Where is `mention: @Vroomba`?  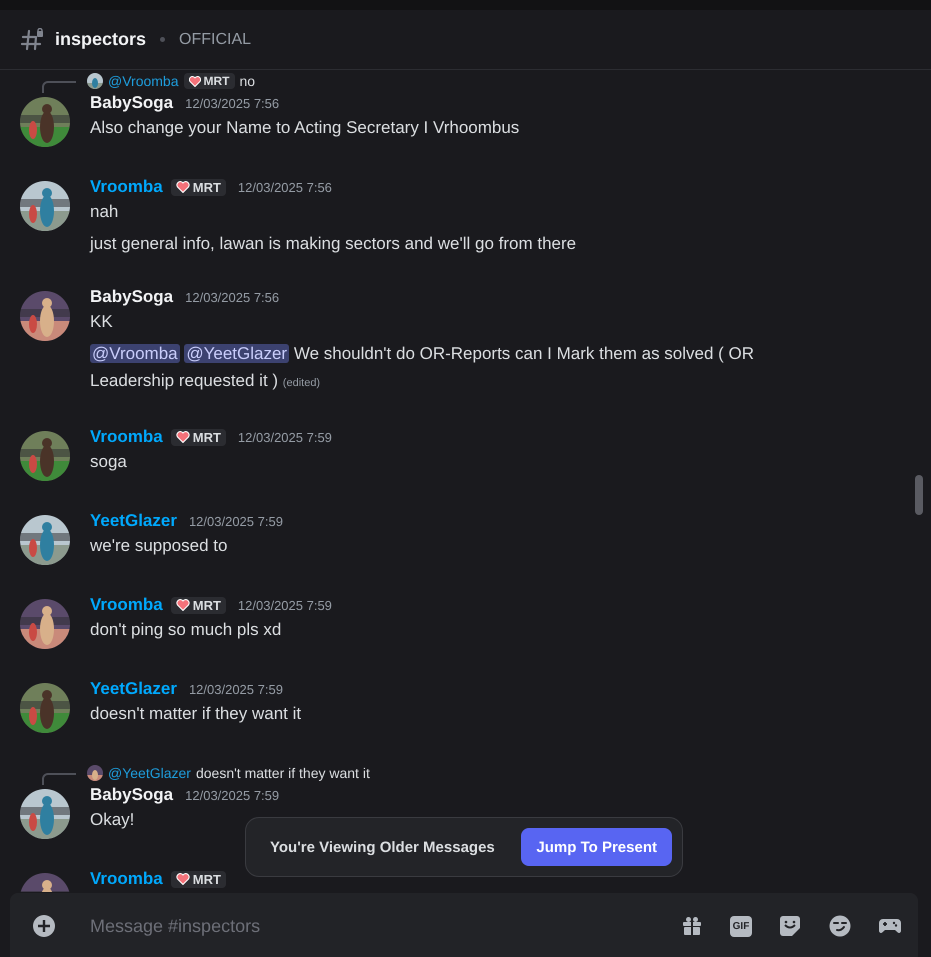 mention: @Vroomba is located at coordinates (135, 353).